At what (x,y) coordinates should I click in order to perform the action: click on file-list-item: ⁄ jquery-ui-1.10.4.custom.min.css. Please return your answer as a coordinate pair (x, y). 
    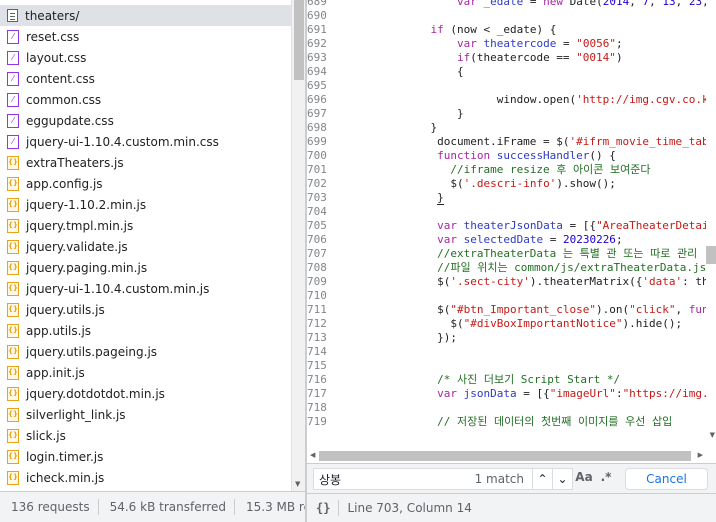
    Looking at the image, I should click on (145, 141).